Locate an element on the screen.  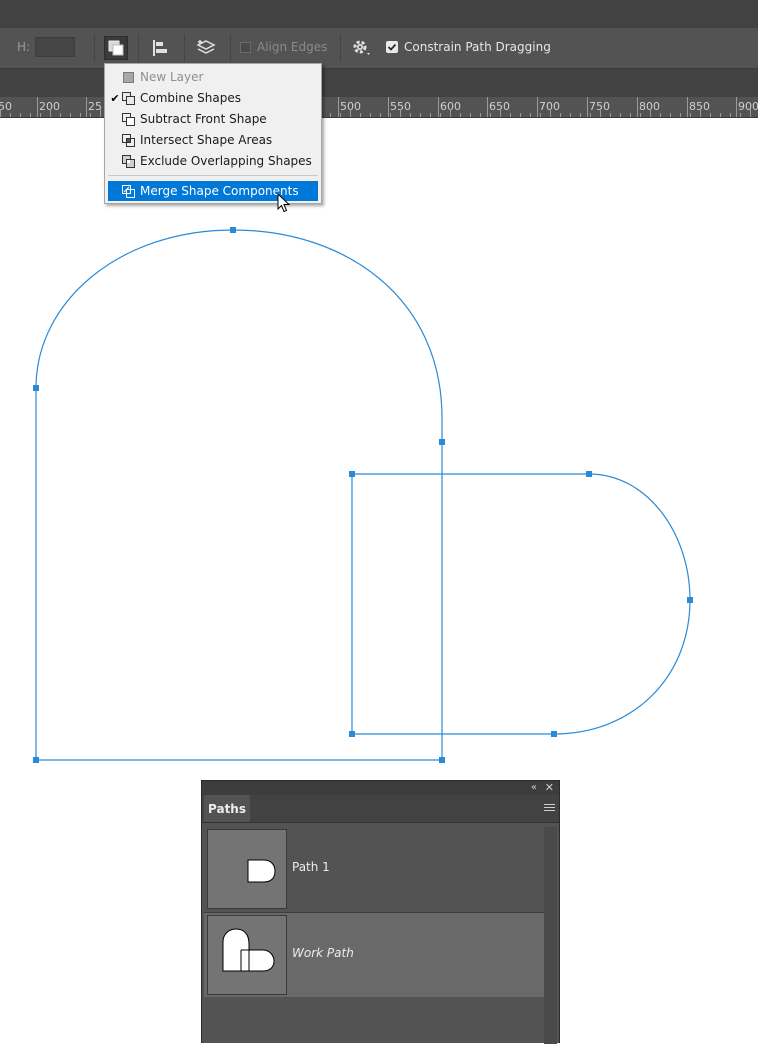
menu-item-combine-shapes: ✔ Combine Shapes is located at coordinates (213, 98).